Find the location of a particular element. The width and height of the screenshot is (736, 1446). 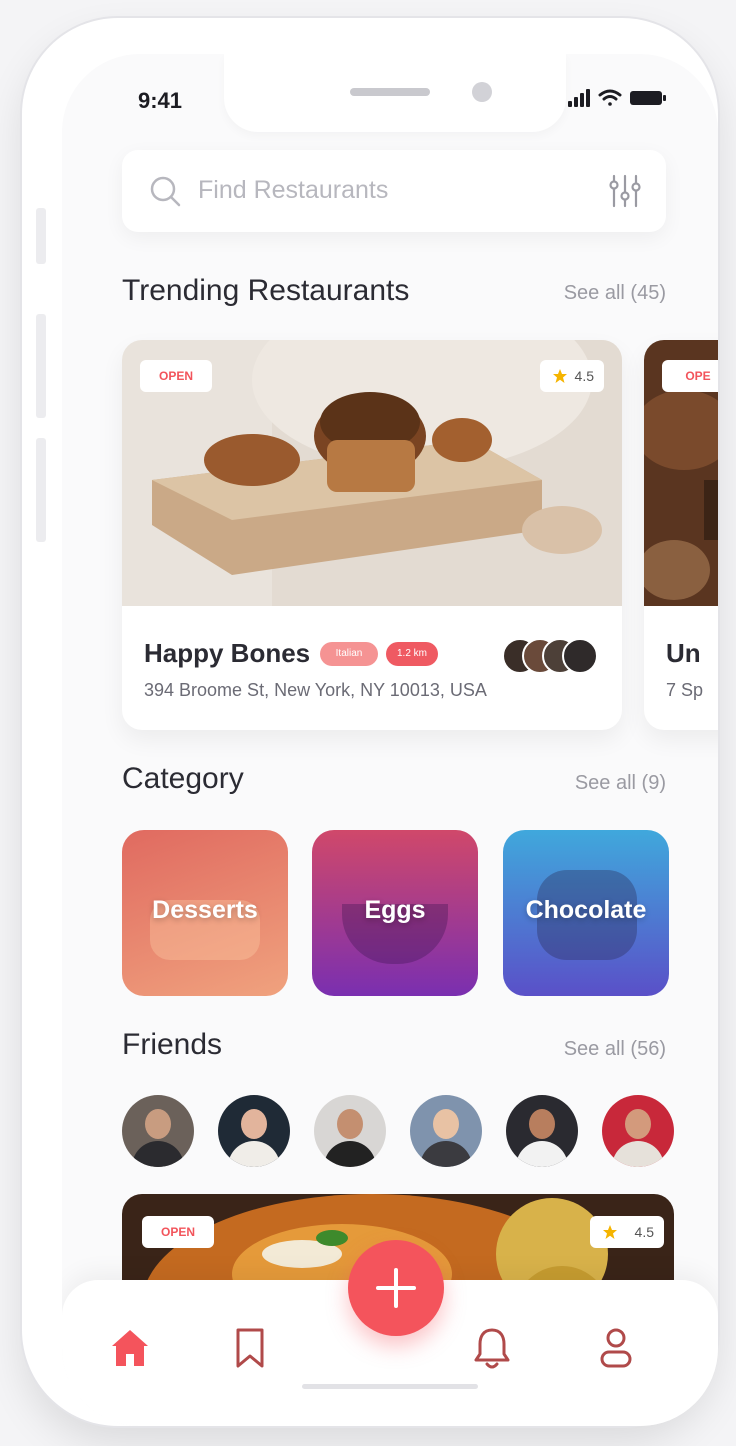

category-eggs: Eggs is located at coordinates (395, 913).